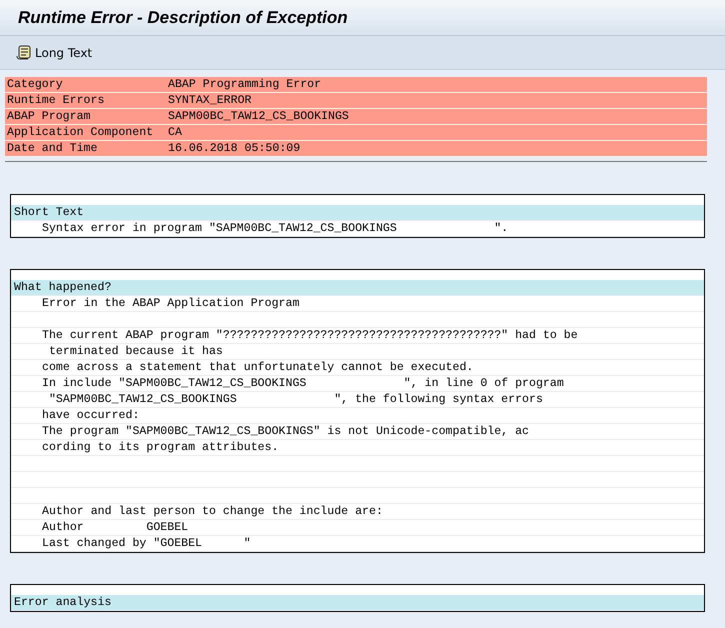 Image resolution: width=725 pixels, height=628 pixels. Describe the element at coordinates (54, 52) in the screenshot. I see `long-text-button: Long Text` at that location.